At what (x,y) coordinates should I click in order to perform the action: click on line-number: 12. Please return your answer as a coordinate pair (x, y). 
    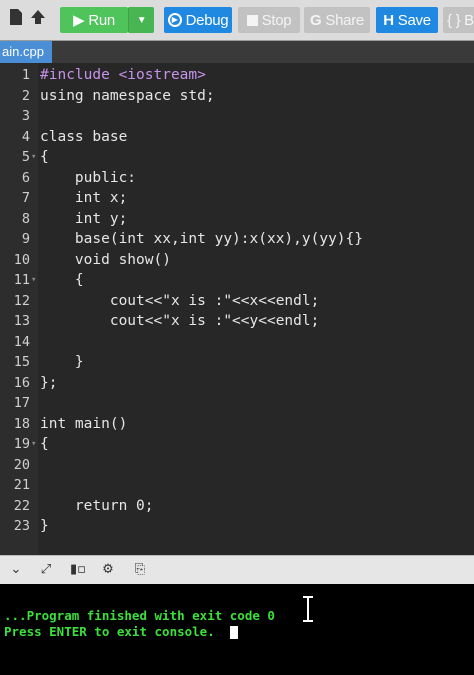
    Looking at the image, I should click on (21, 300).